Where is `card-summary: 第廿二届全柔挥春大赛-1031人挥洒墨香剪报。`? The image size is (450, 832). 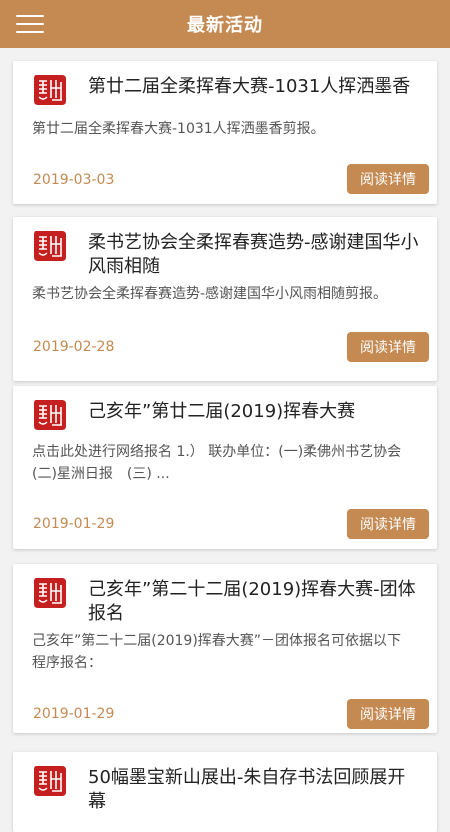 card-summary: 第廿二届全柔挥春大赛-1031人挥洒墨香剪报。 is located at coordinates (178, 129).